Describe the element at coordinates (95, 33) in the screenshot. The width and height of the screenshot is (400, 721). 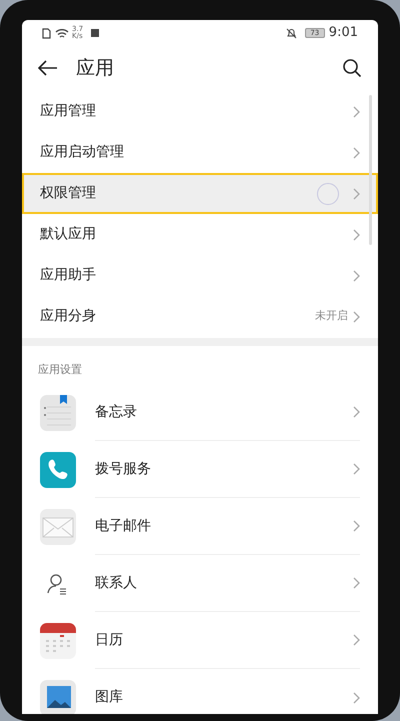
I see `notification-icon` at that location.